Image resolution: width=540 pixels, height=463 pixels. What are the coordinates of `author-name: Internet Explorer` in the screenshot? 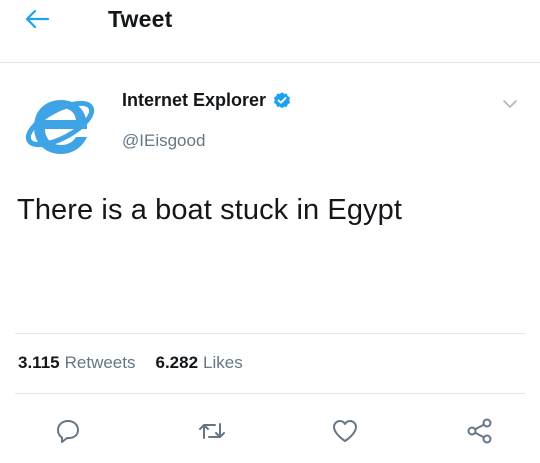 It's located at (194, 100).